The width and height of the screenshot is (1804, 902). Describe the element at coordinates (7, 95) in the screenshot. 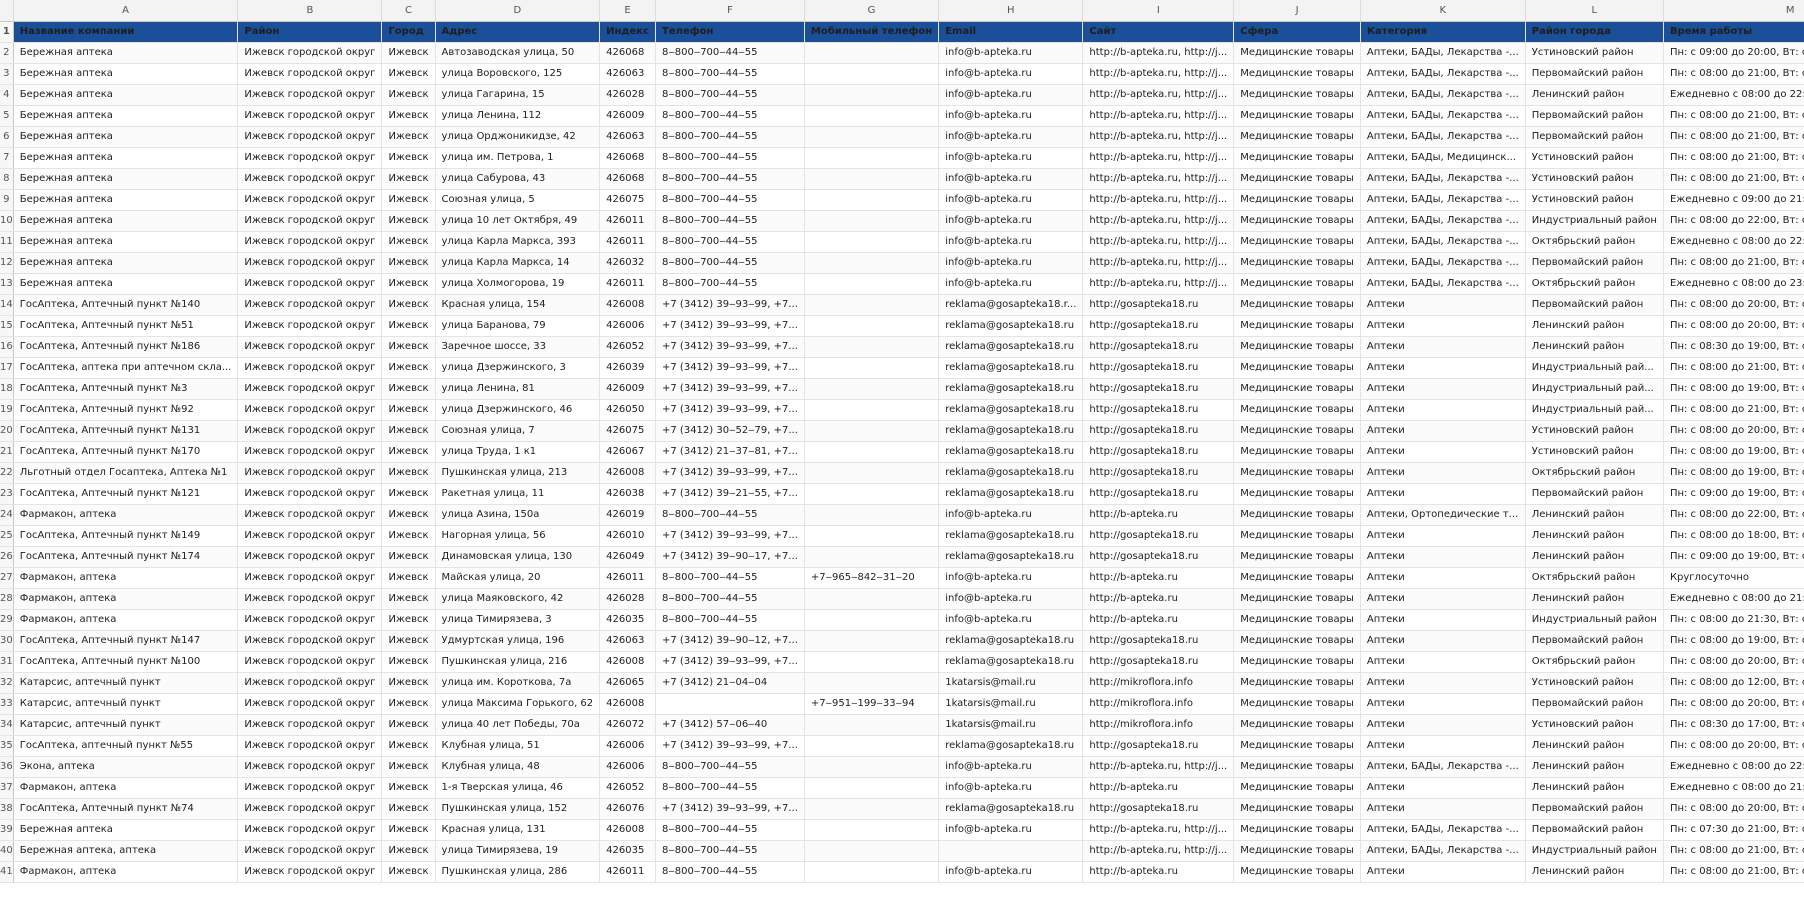

I see `row-number: 4` at that location.